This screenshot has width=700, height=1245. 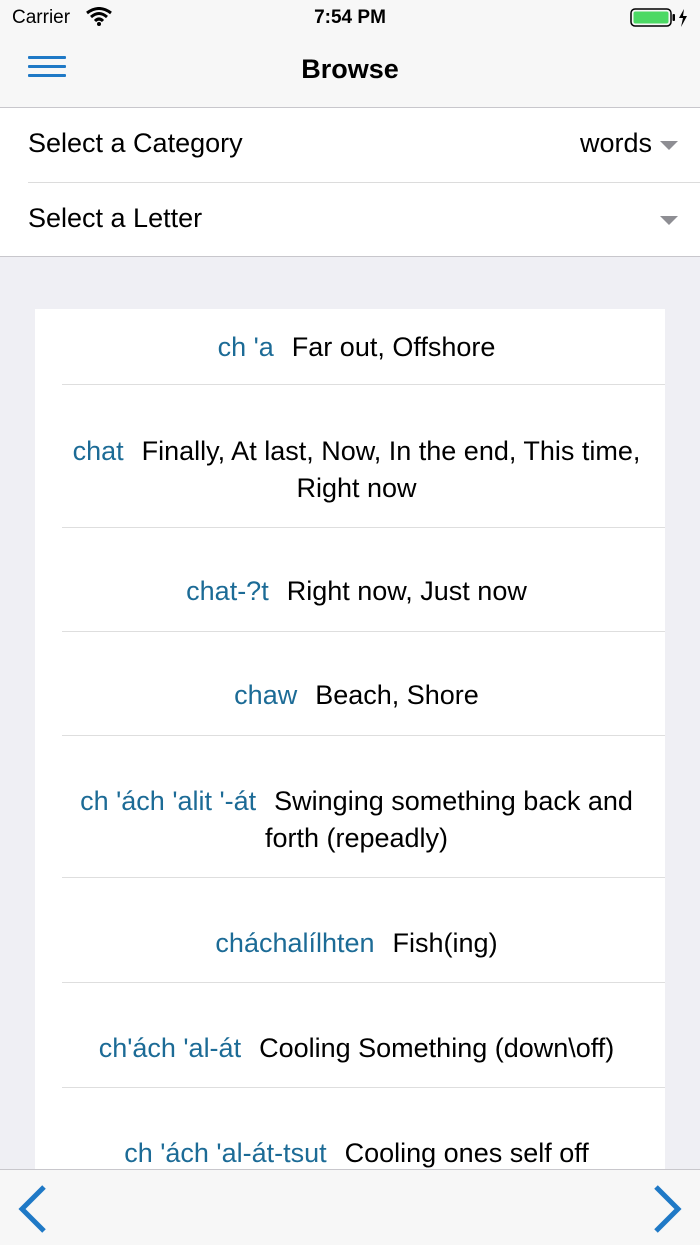 I want to click on filter-panel: Select a Category words Select a Letter, so click(x=350, y=182).